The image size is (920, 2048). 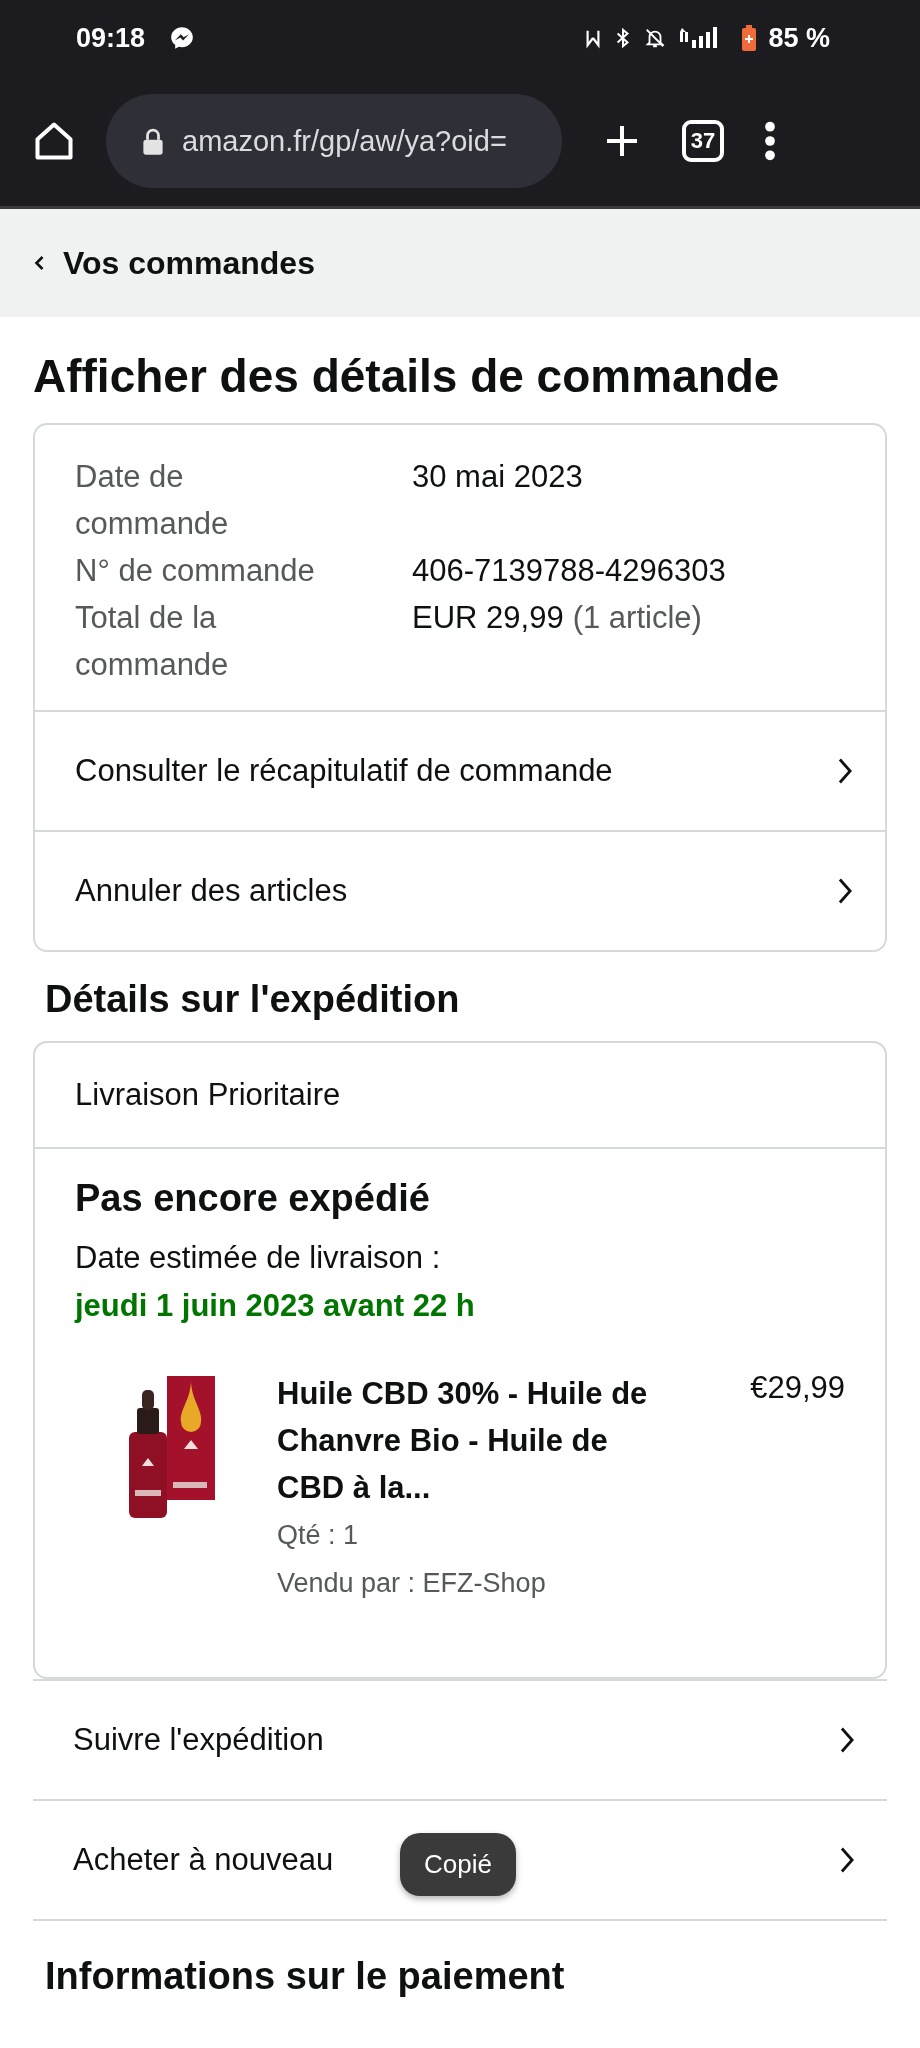 I want to click on field-value: 406-7139788-4296303, so click(x=569, y=571).